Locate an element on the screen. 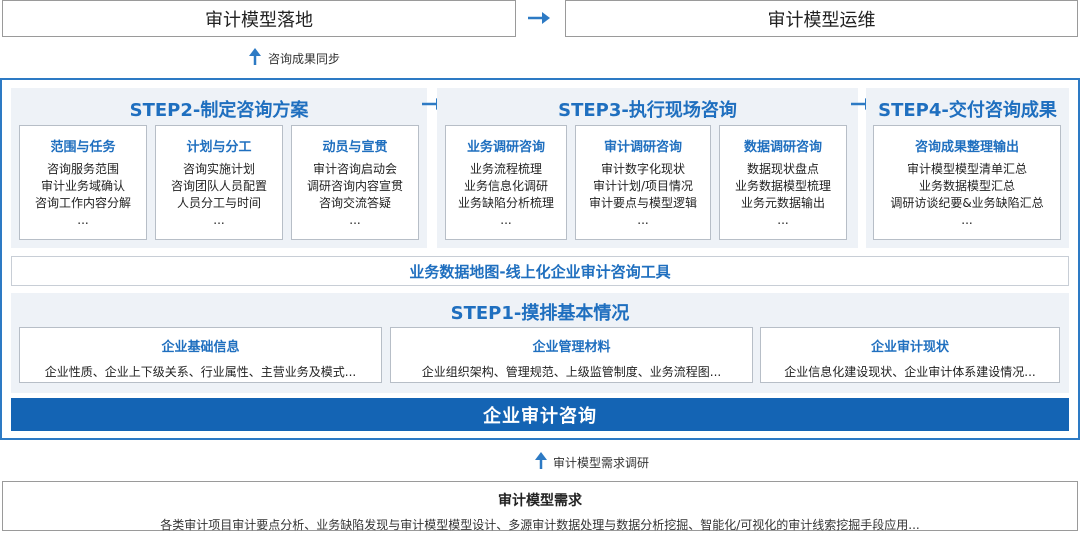  card-title: 动员与宣贯 is located at coordinates (355, 147).